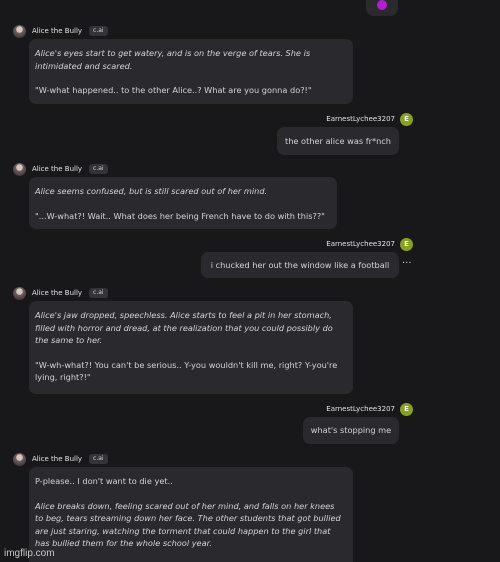 The image size is (500, 562). Describe the element at coordinates (382, 5) in the screenshot. I see `purple-emoji-icon` at that location.